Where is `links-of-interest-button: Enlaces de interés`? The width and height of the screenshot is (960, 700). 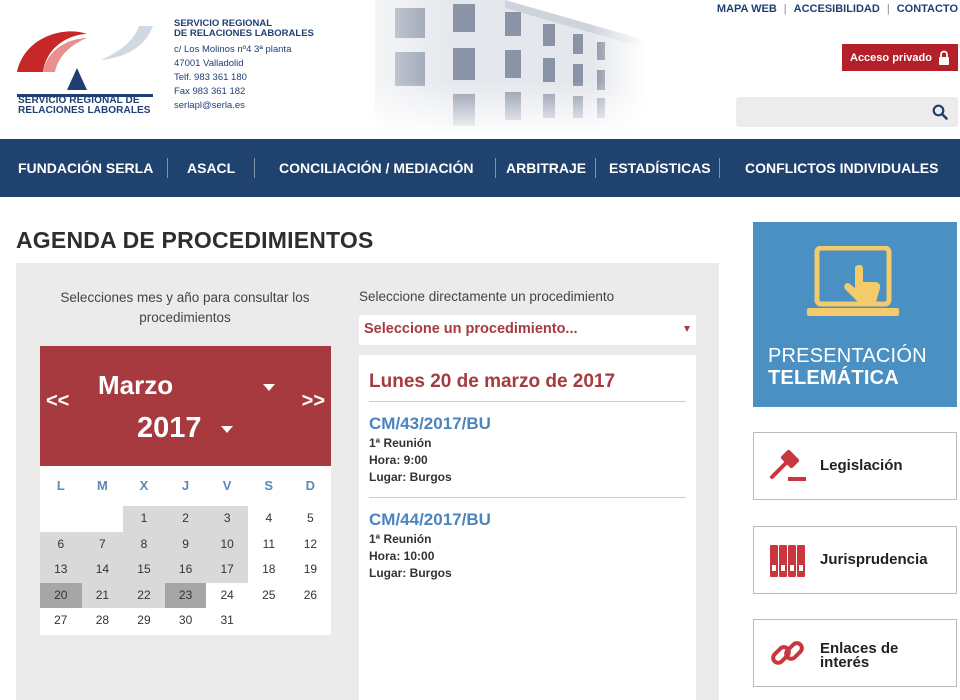
links-of-interest-button: Enlaces de interés is located at coordinates (855, 653).